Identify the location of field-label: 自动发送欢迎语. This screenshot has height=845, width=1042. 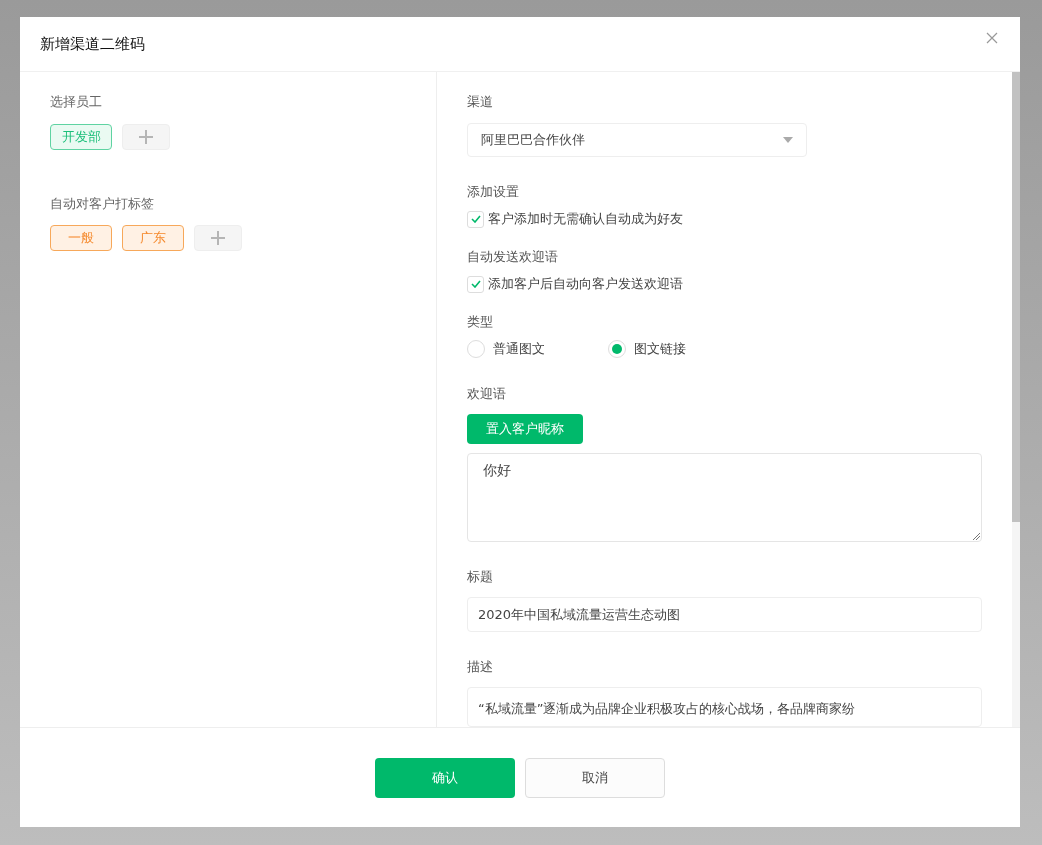
(513, 256).